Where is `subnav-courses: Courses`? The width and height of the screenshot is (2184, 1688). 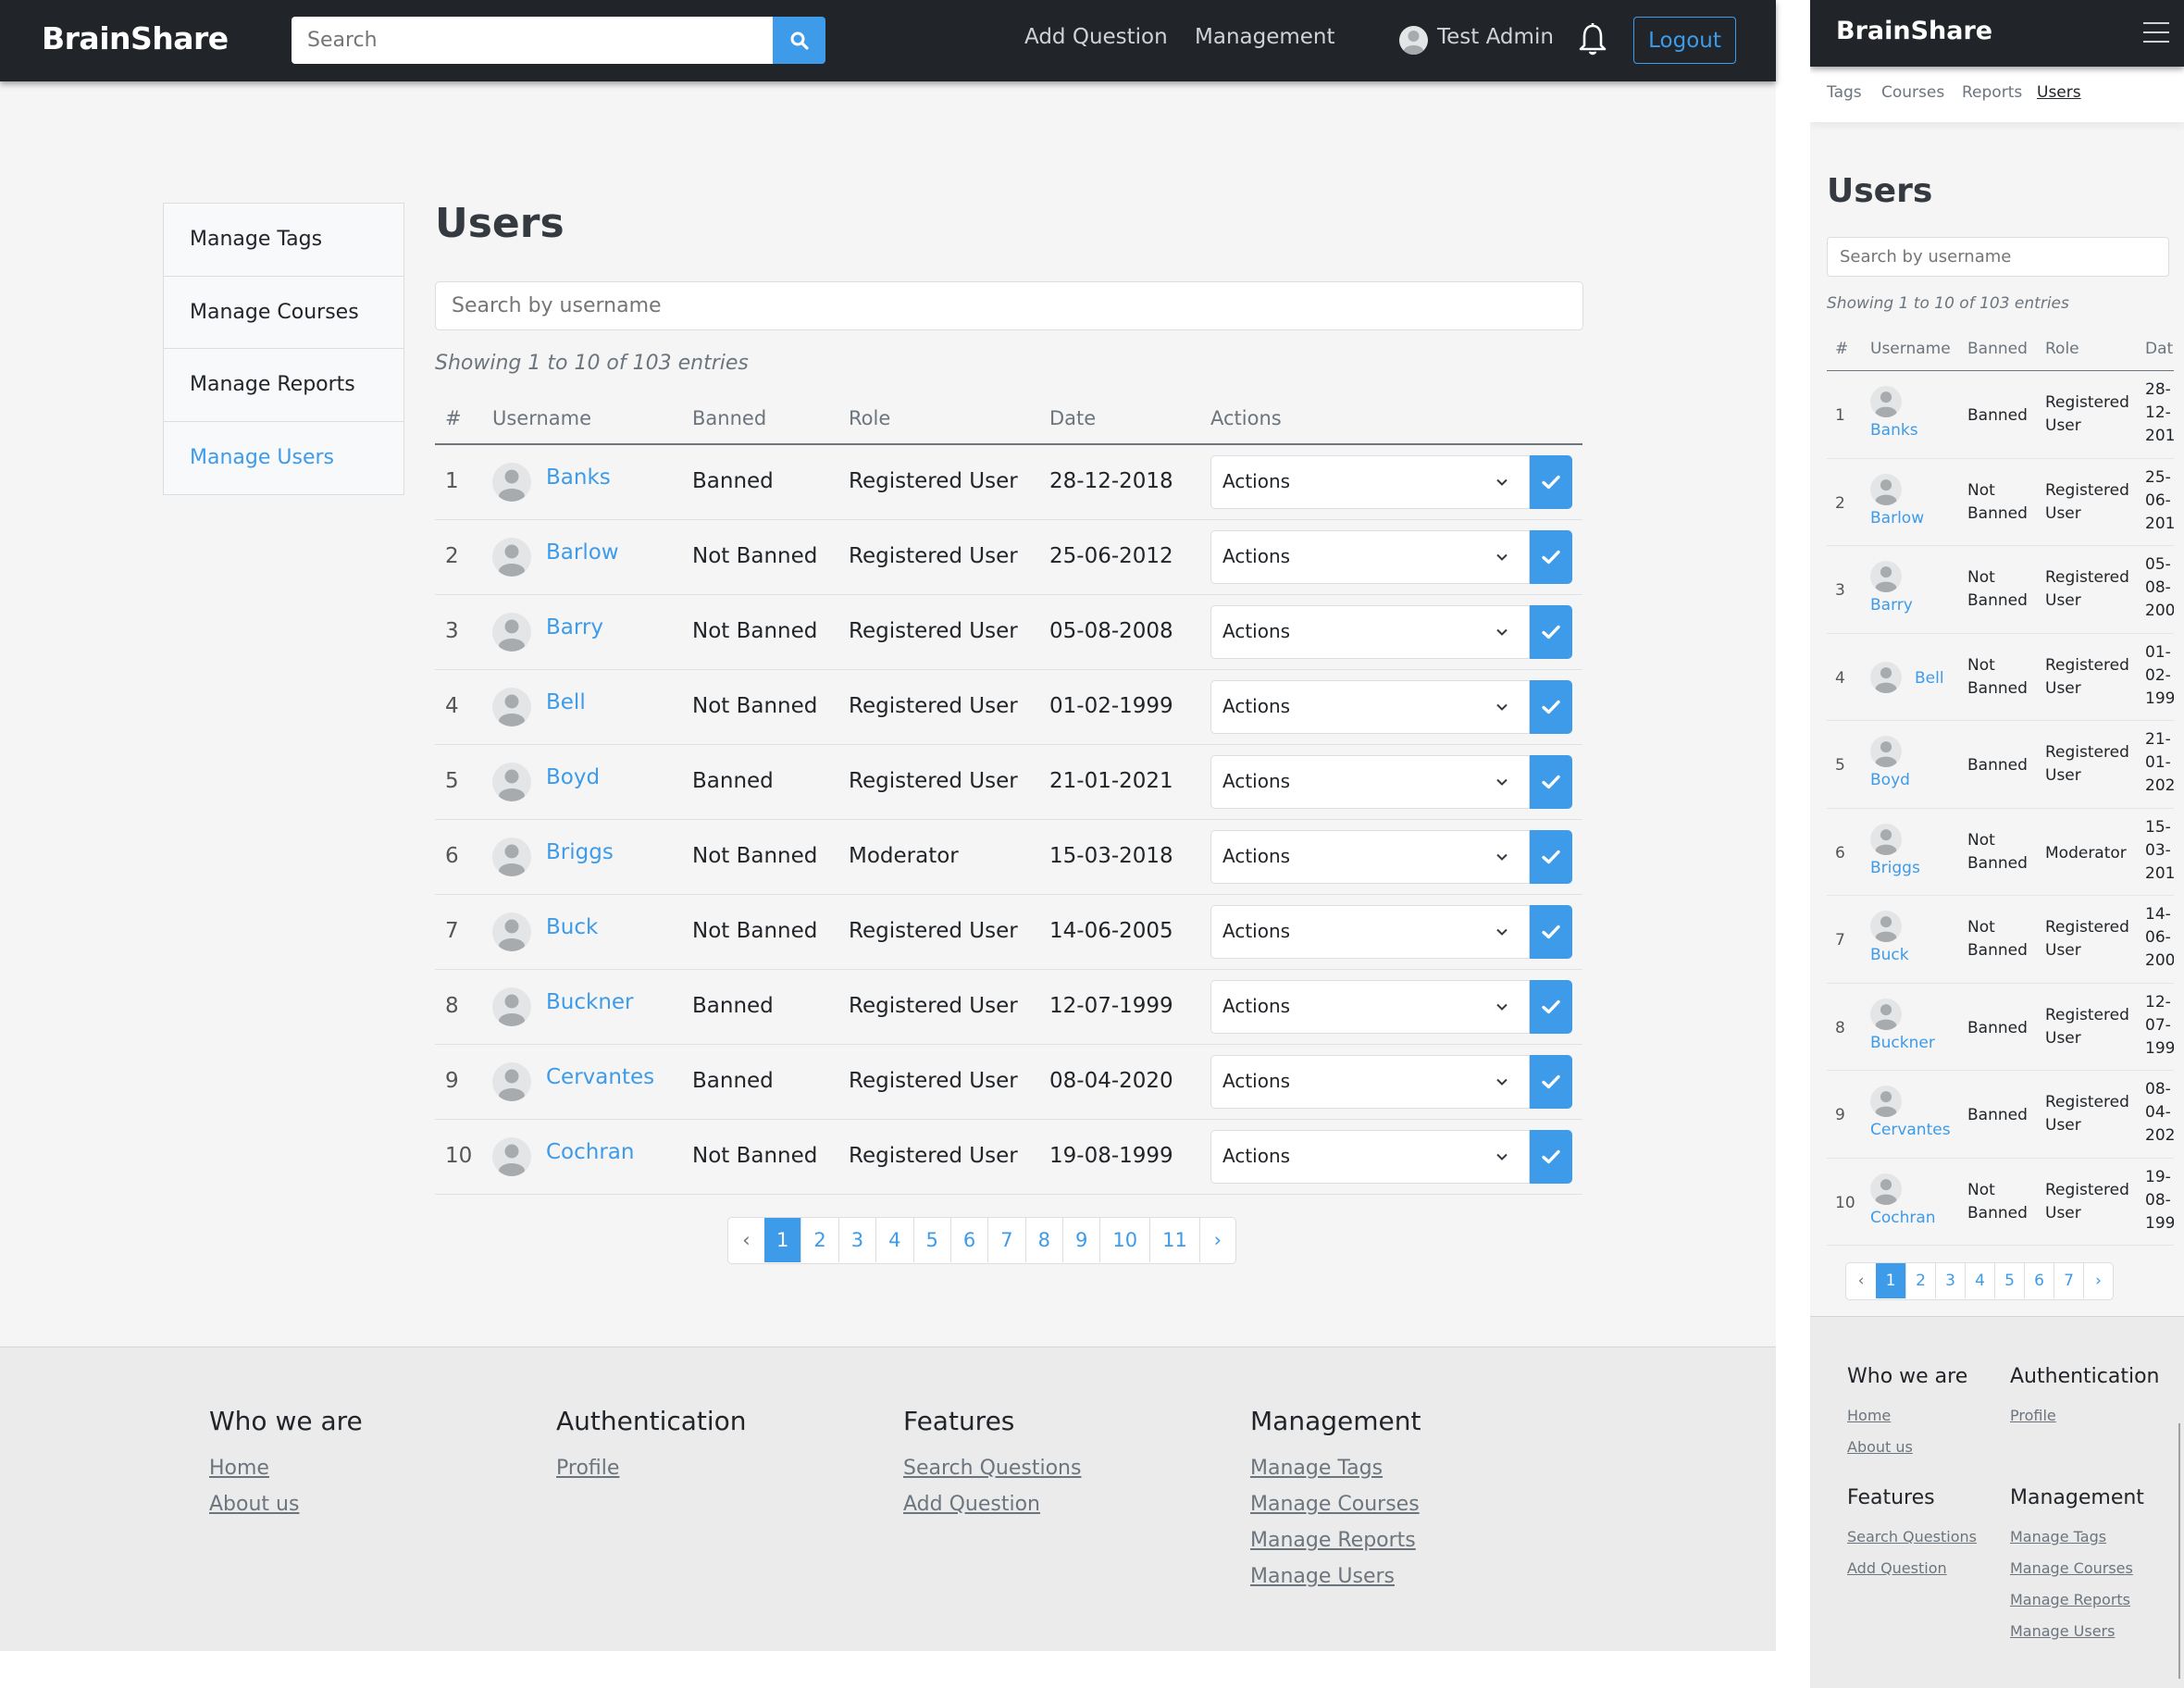 subnav-courses: Courses is located at coordinates (1912, 92).